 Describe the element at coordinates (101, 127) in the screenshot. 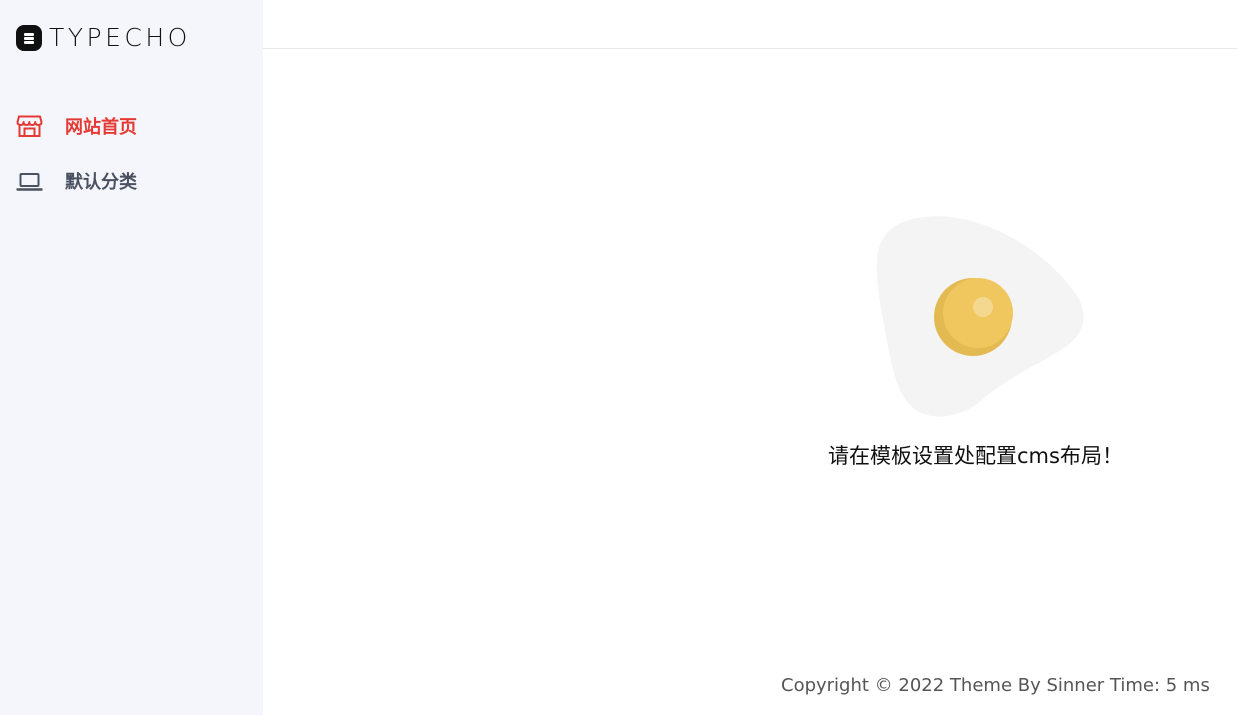

I see `sidebar-item-label: 网站首页` at that location.